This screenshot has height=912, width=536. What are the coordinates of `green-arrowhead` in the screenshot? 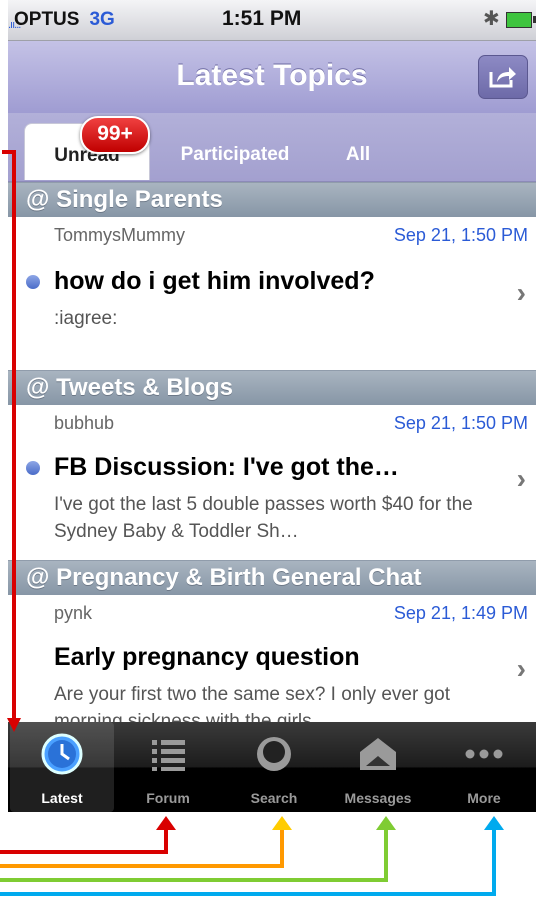 It's located at (386, 823).